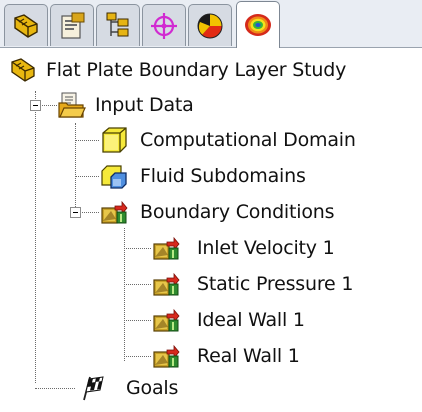 The height and width of the screenshot is (412, 422). I want to click on configuration-manager-icon, so click(118, 26).